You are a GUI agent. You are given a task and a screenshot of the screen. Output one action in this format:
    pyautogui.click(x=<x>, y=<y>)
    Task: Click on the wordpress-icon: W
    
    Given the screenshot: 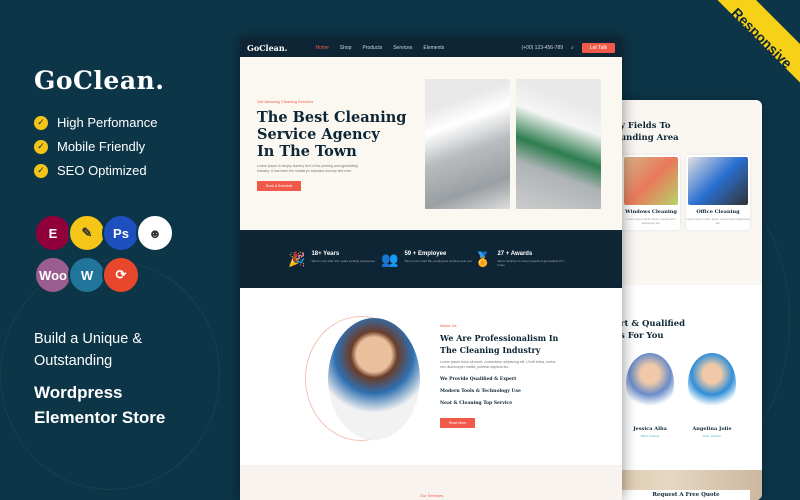 What is the action you would take?
    pyautogui.click(x=87, y=275)
    